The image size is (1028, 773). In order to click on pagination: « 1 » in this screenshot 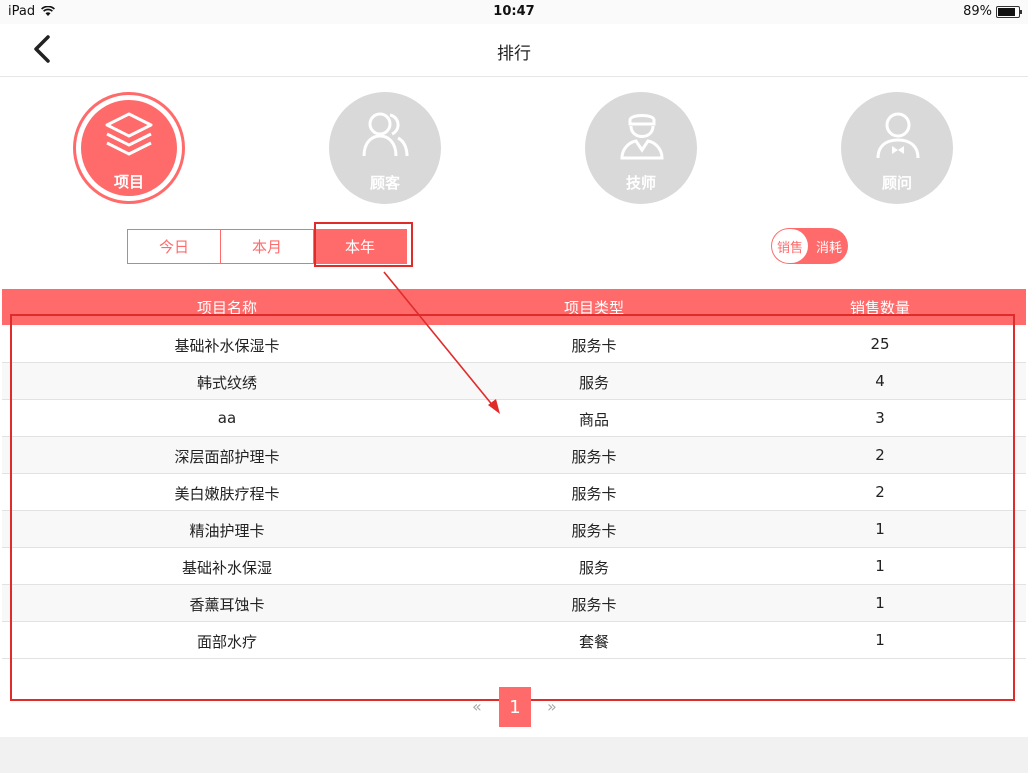, I will do `click(514, 707)`.